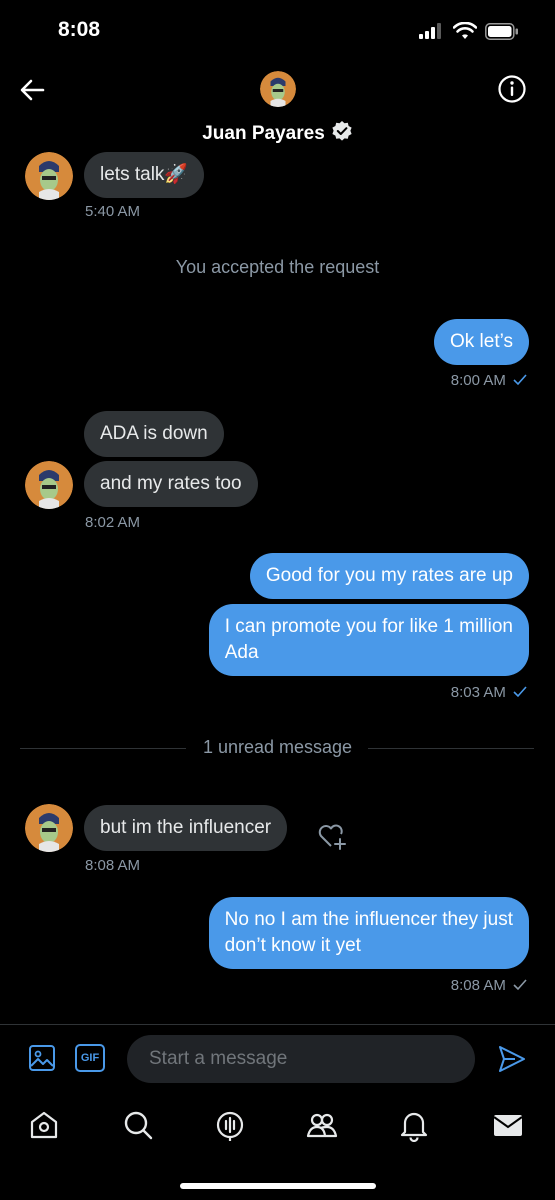 The width and height of the screenshot is (555, 1200). I want to click on divider, so click(451, 748).